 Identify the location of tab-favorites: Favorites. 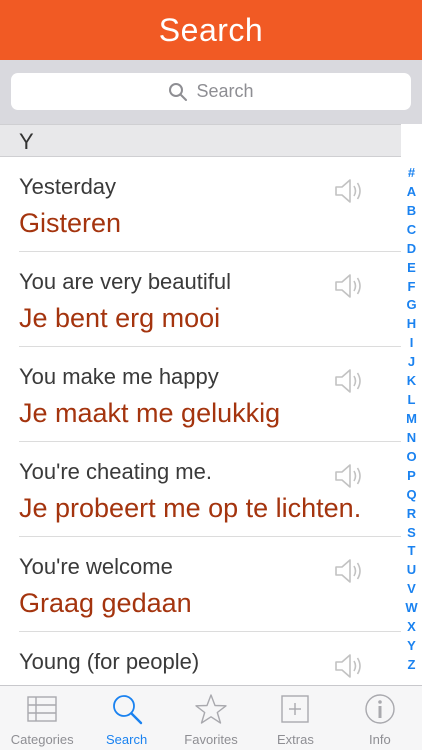
(211, 718).